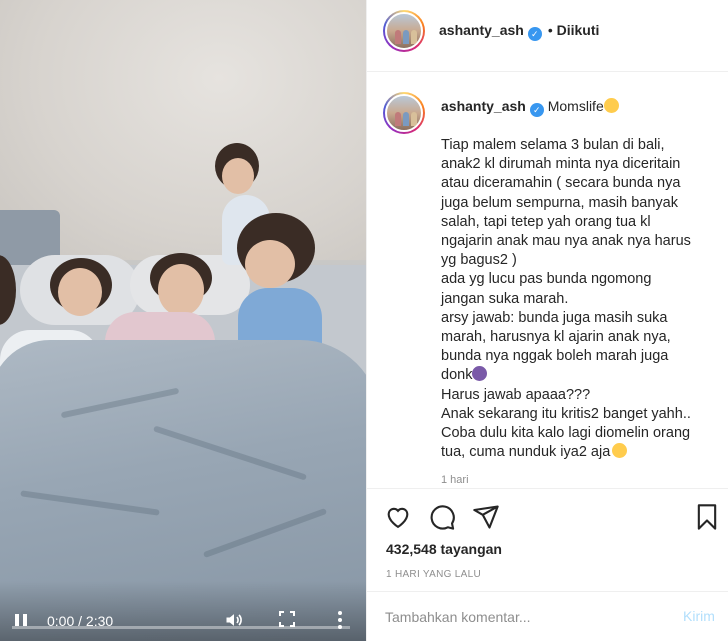  What do you see at coordinates (486, 517) in the screenshot?
I see `share-icon` at bounding box center [486, 517].